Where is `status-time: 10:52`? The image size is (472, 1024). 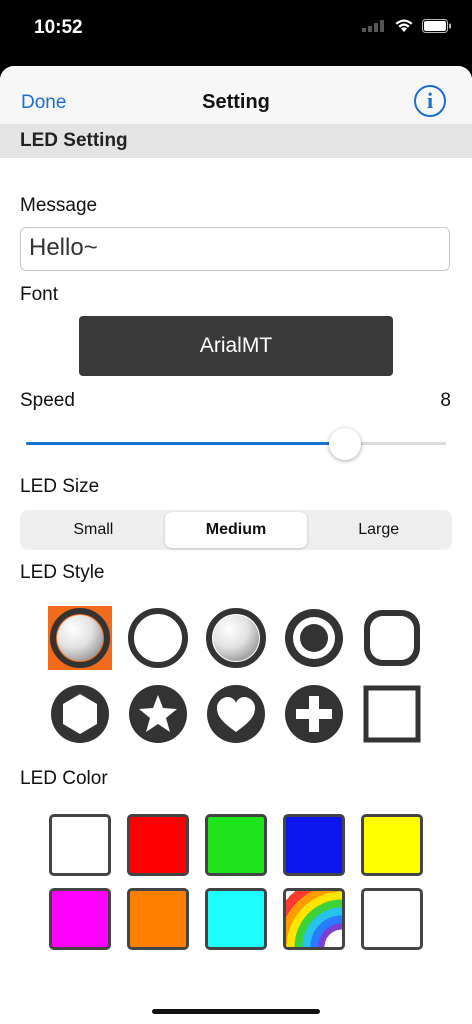 status-time: 10:52 is located at coordinates (58, 27).